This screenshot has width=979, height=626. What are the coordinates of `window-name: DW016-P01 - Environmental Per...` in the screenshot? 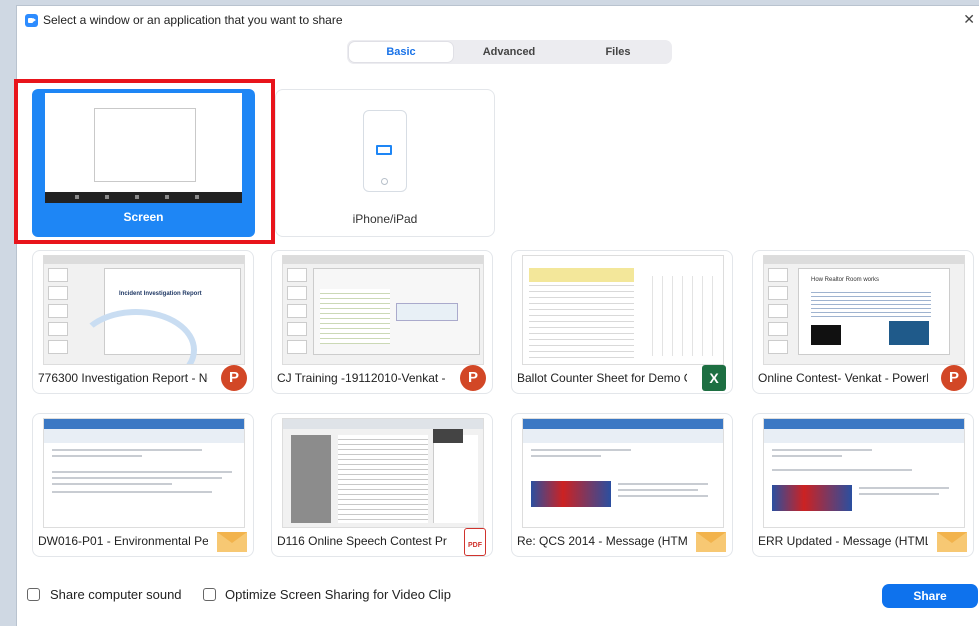 It's located at (123, 541).